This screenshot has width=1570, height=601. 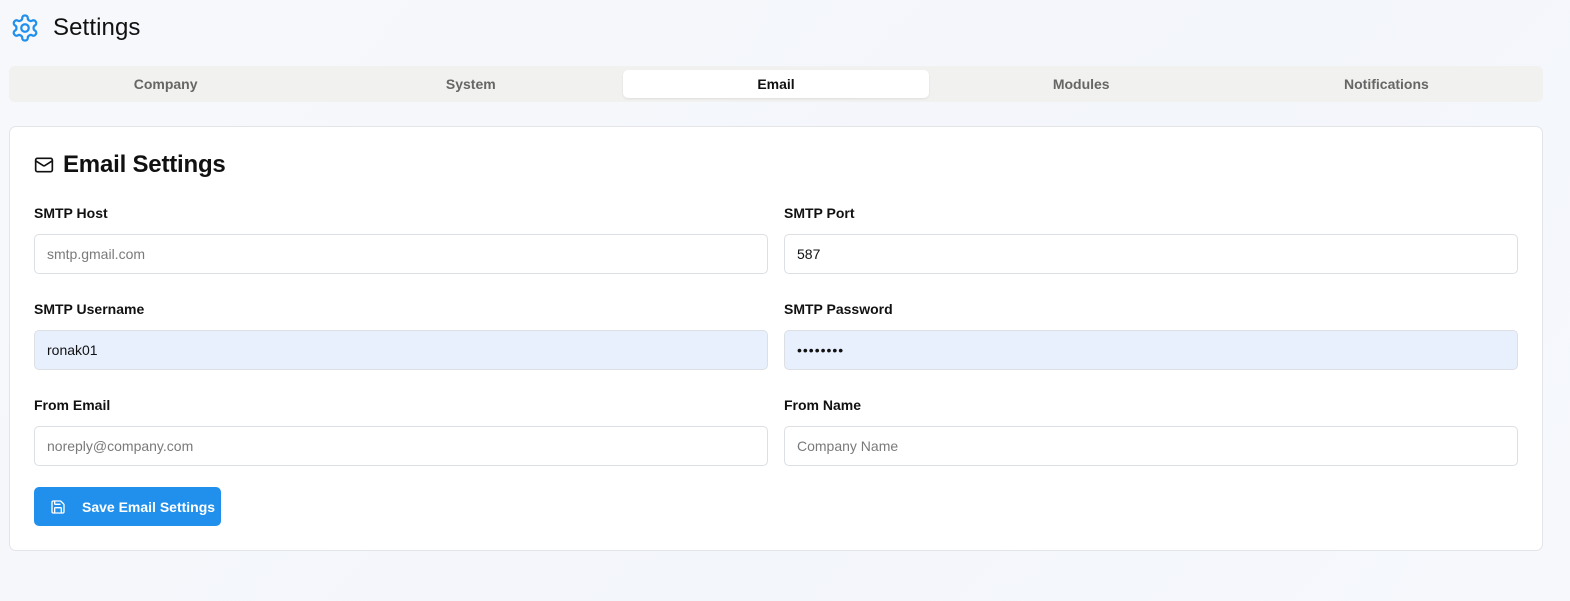 I want to click on from-name-input: Company Name, so click(x=1151, y=446).